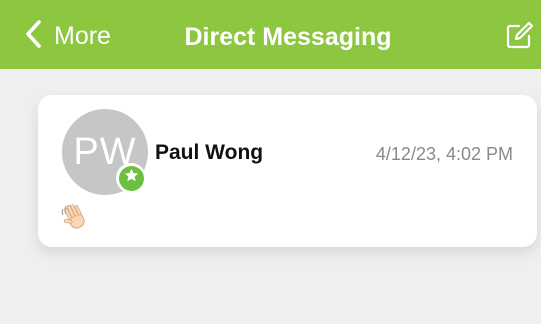  Describe the element at coordinates (444, 154) in the screenshot. I see `message-timestamp: 4/12/23, 4:02 PM` at that location.